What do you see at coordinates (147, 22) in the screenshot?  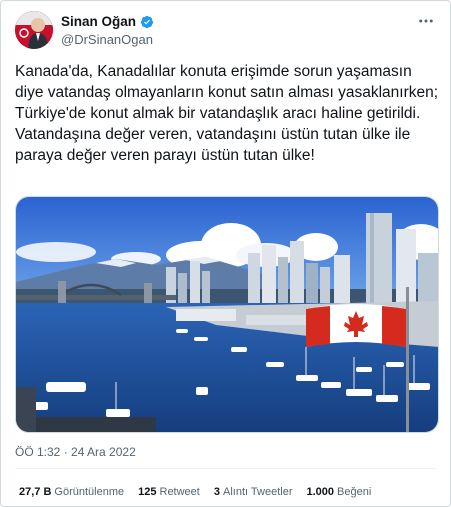 I see `verified-badge-icon` at bounding box center [147, 22].